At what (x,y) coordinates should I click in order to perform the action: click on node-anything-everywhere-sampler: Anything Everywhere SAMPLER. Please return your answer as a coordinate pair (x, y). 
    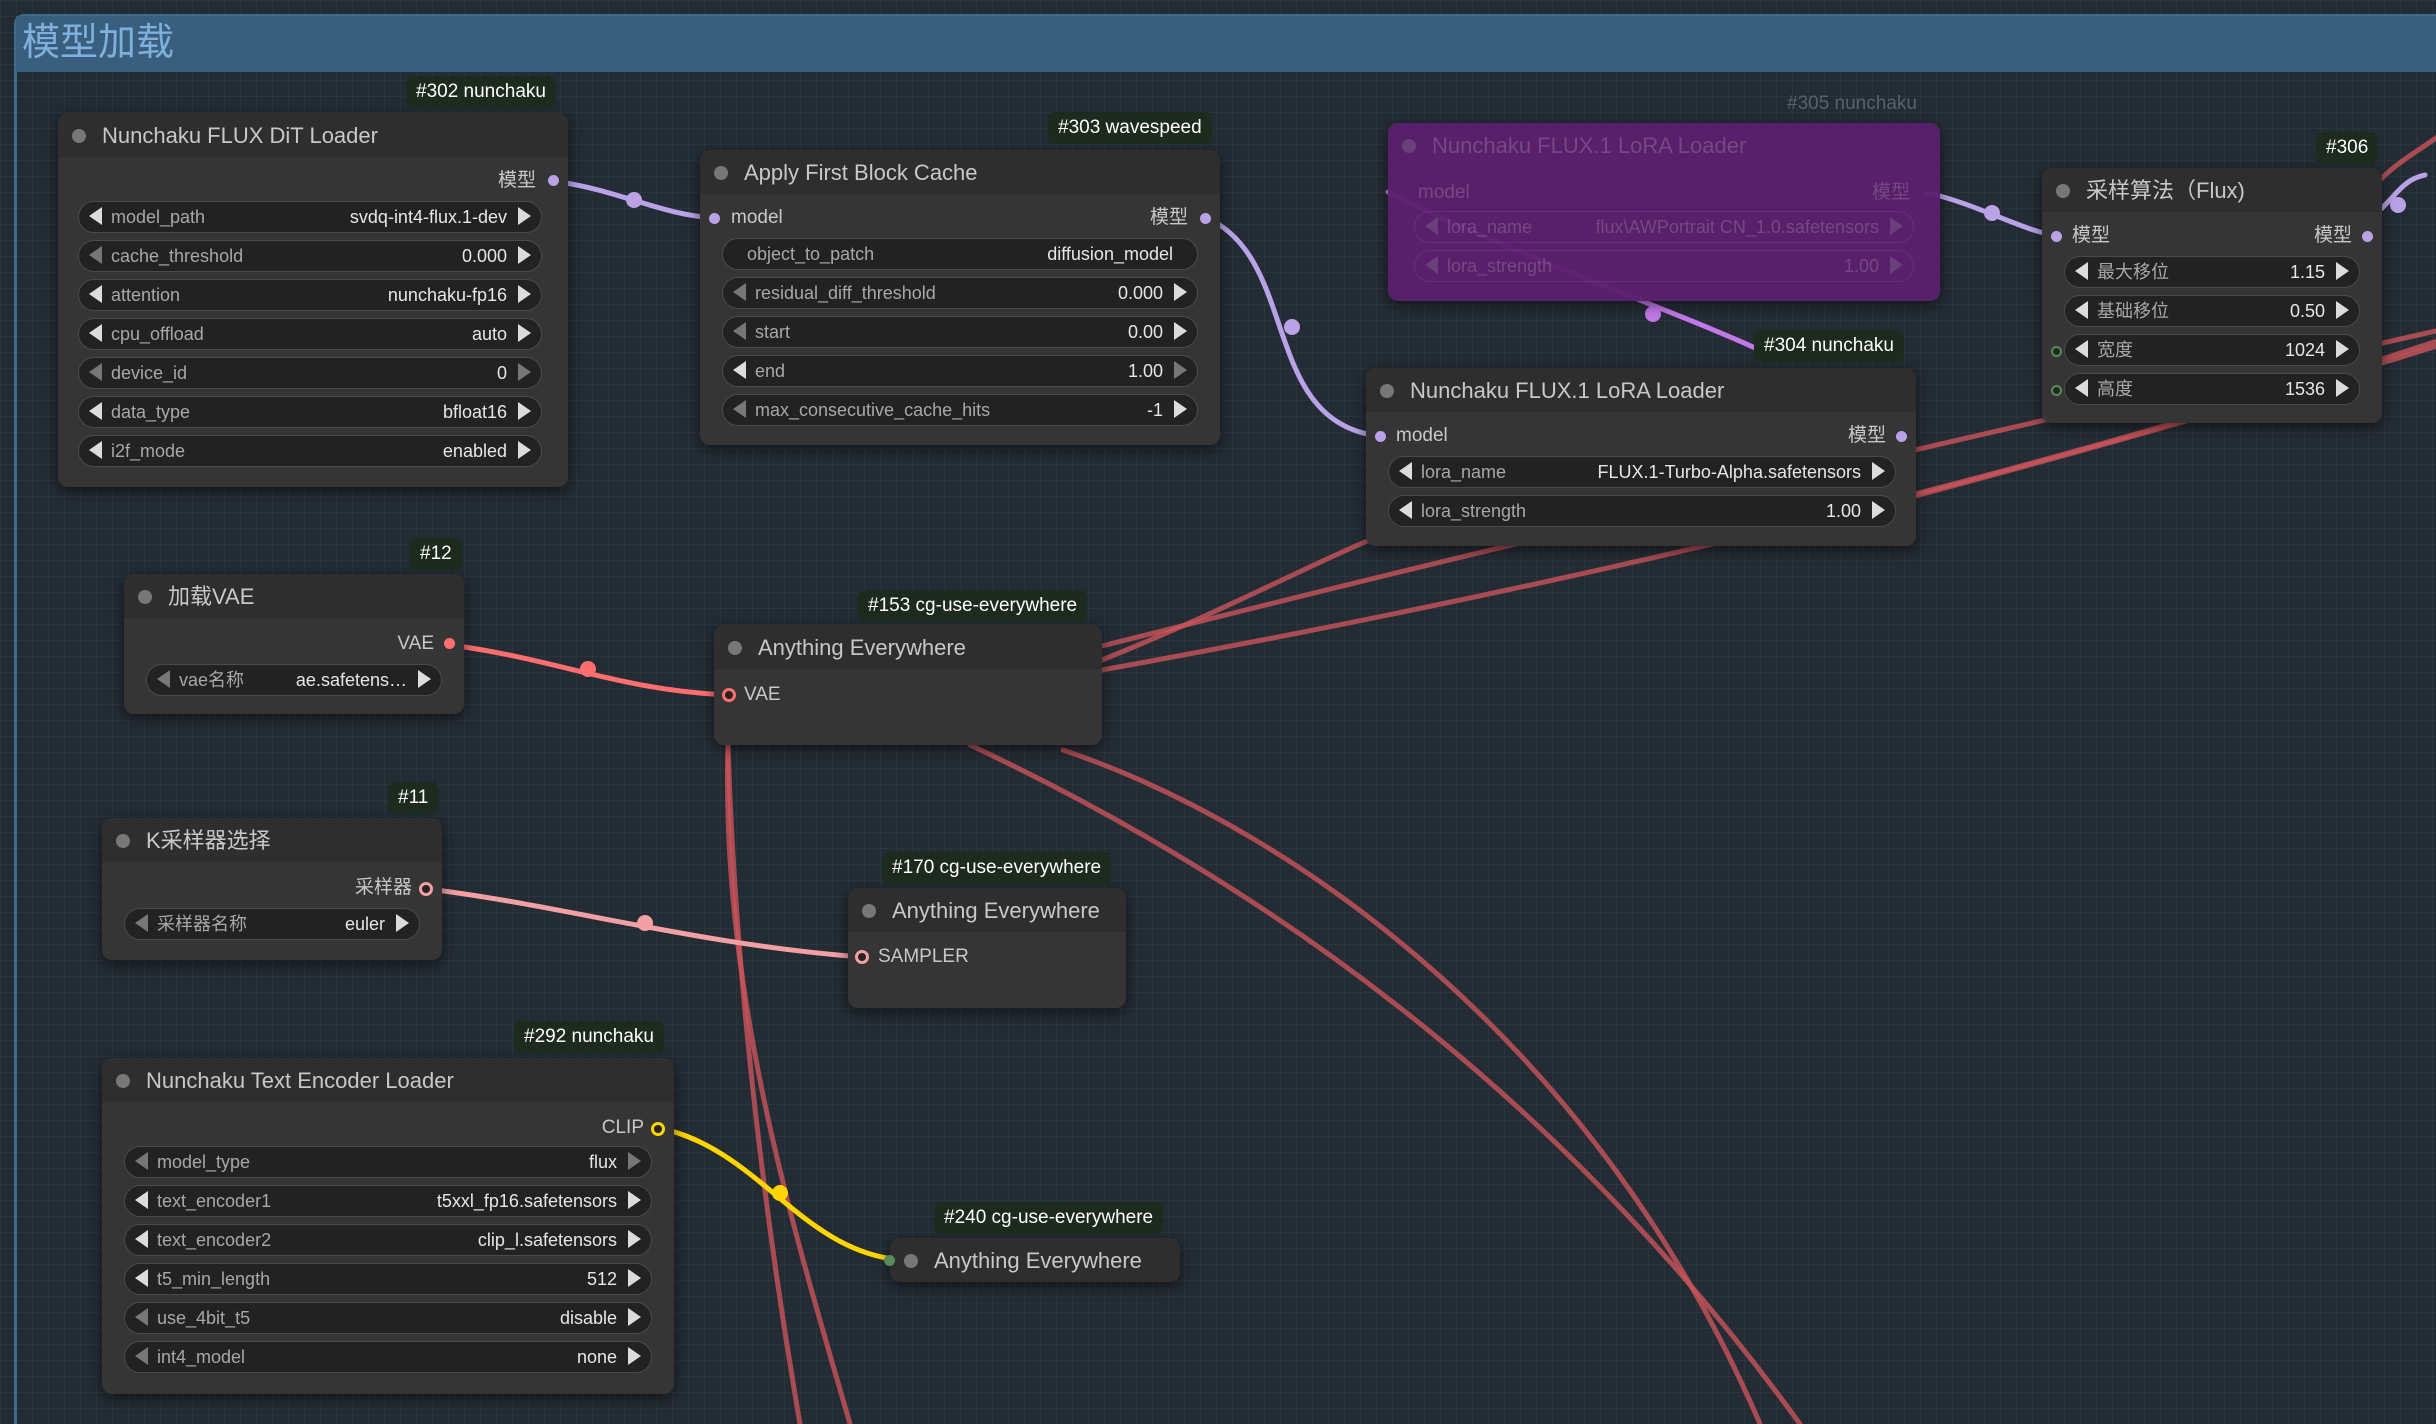
    Looking at the image, I should click on (987, 948).